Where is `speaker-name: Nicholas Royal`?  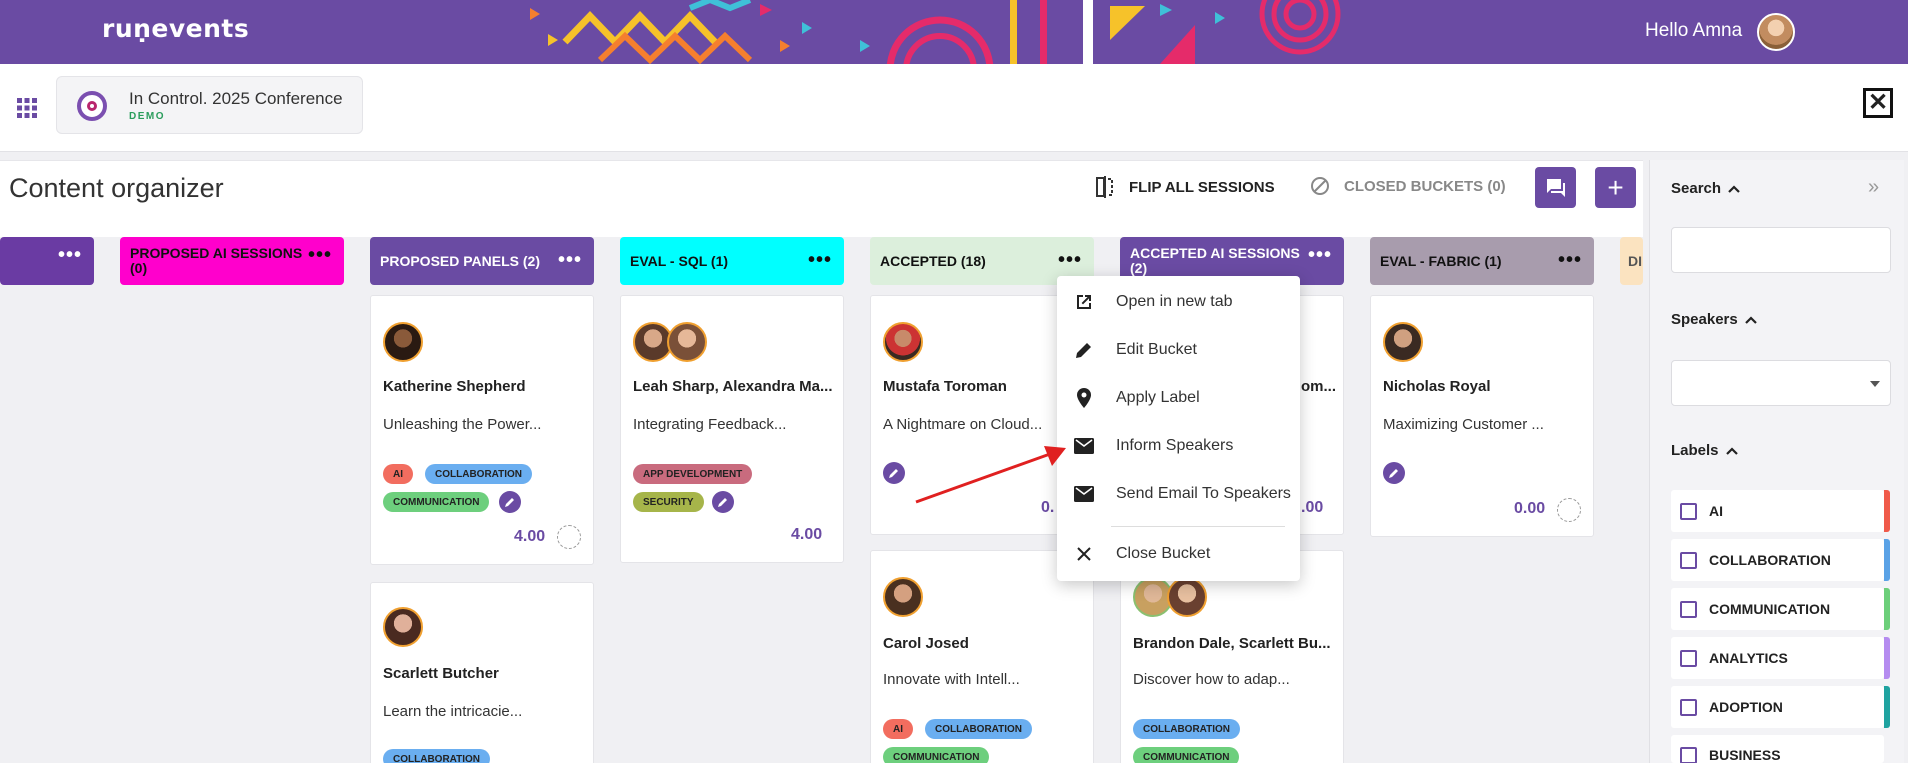
speaker-name: Nicholas Royal is located at coordinates (1437, 386).